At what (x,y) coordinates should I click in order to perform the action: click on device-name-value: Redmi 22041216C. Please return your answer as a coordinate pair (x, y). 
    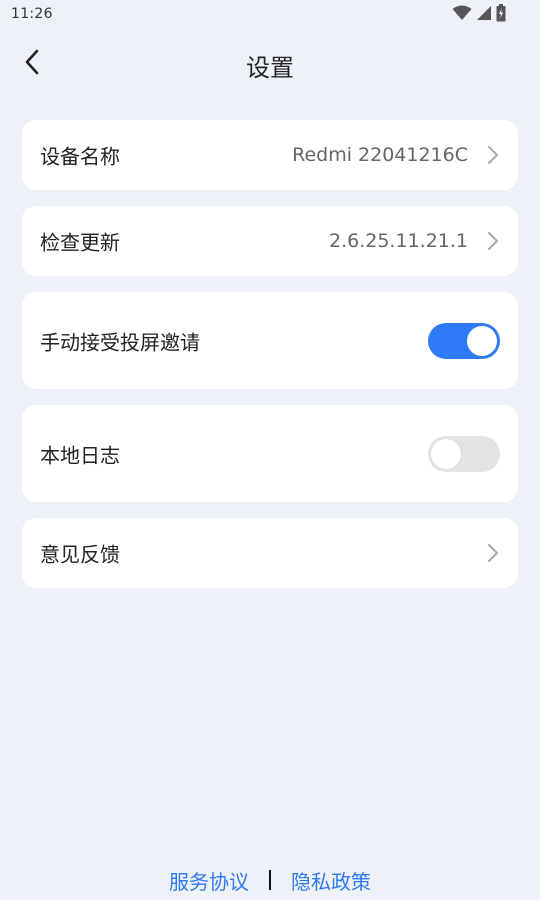
    Looking at the image, I should click on (380, 155).